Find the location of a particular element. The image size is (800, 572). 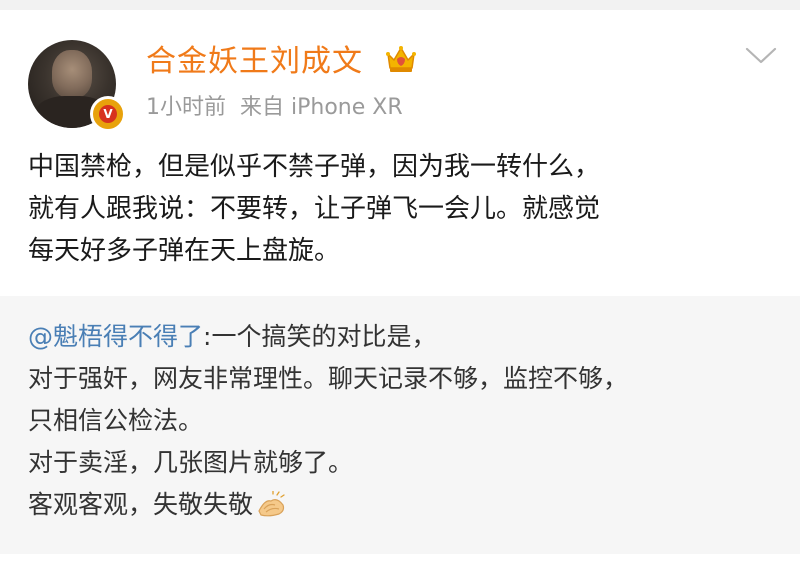

chevron-down-icon is located at coordinates (761, 56).